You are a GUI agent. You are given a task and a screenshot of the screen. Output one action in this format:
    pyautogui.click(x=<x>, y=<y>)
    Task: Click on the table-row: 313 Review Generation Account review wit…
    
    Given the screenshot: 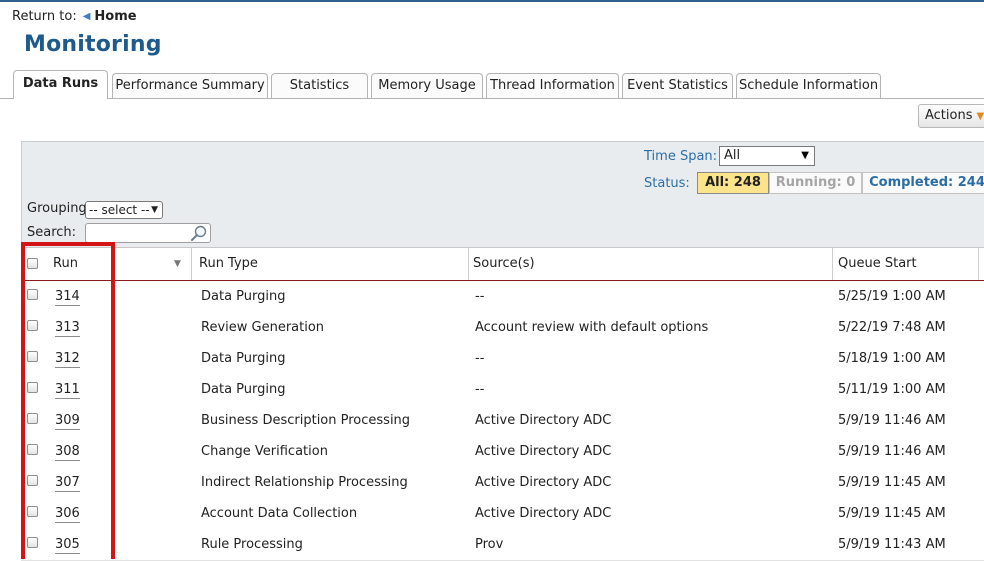 What is the action you would take?
    pyautogui.click(x=502, y=328)
    